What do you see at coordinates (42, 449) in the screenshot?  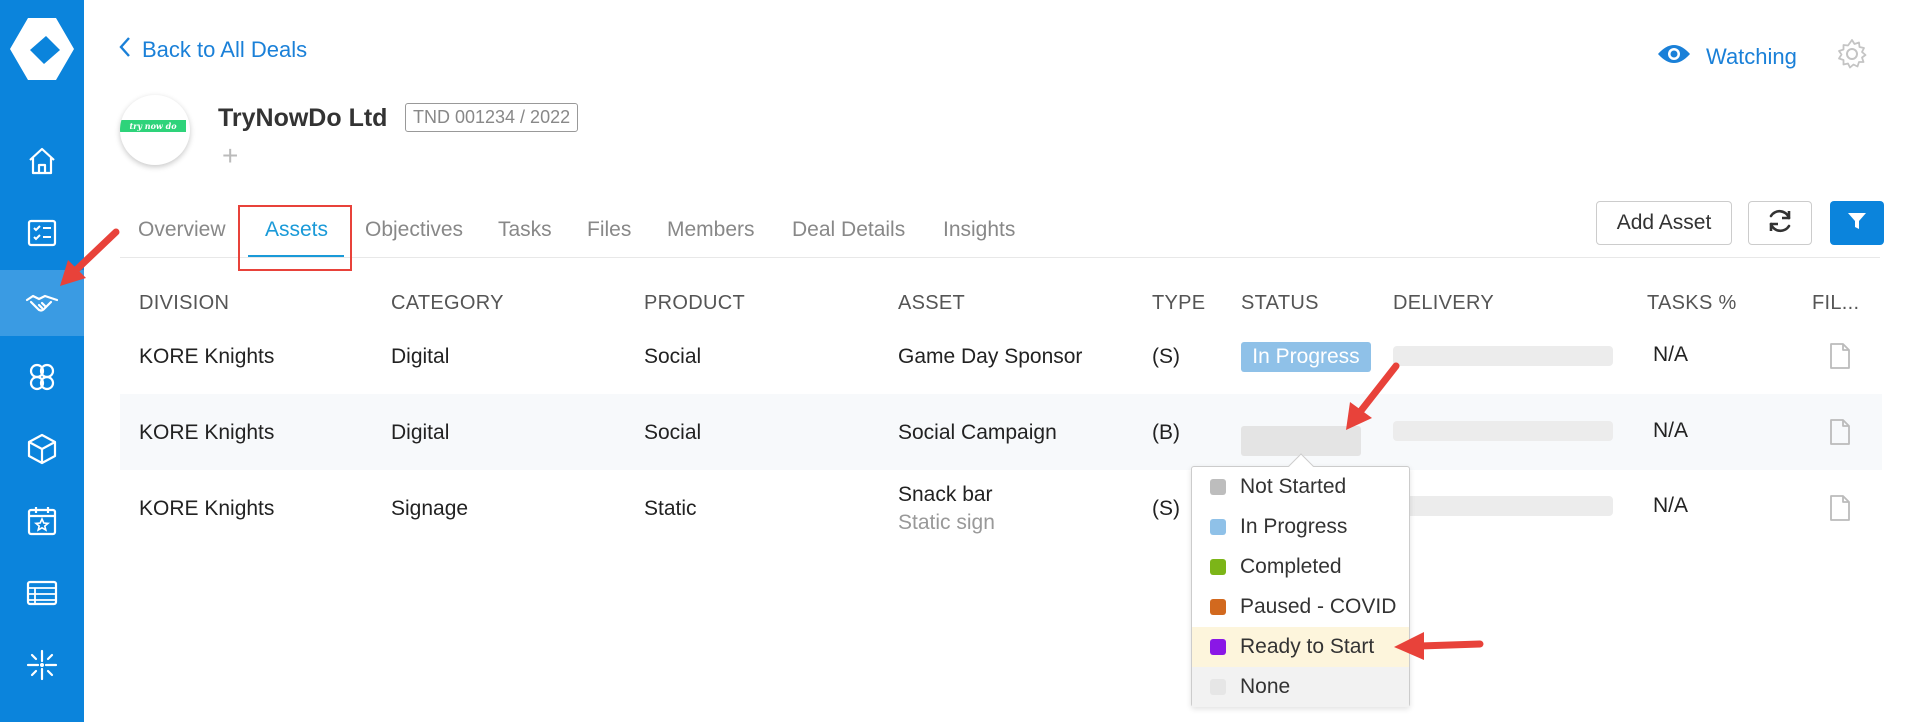 I see `box-icon` at bounding box center [42, 449].